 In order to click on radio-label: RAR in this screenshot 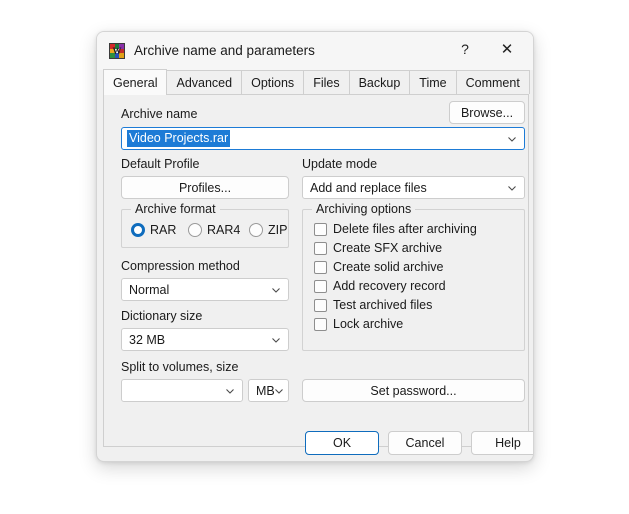, I will do `click(163, 230)`.